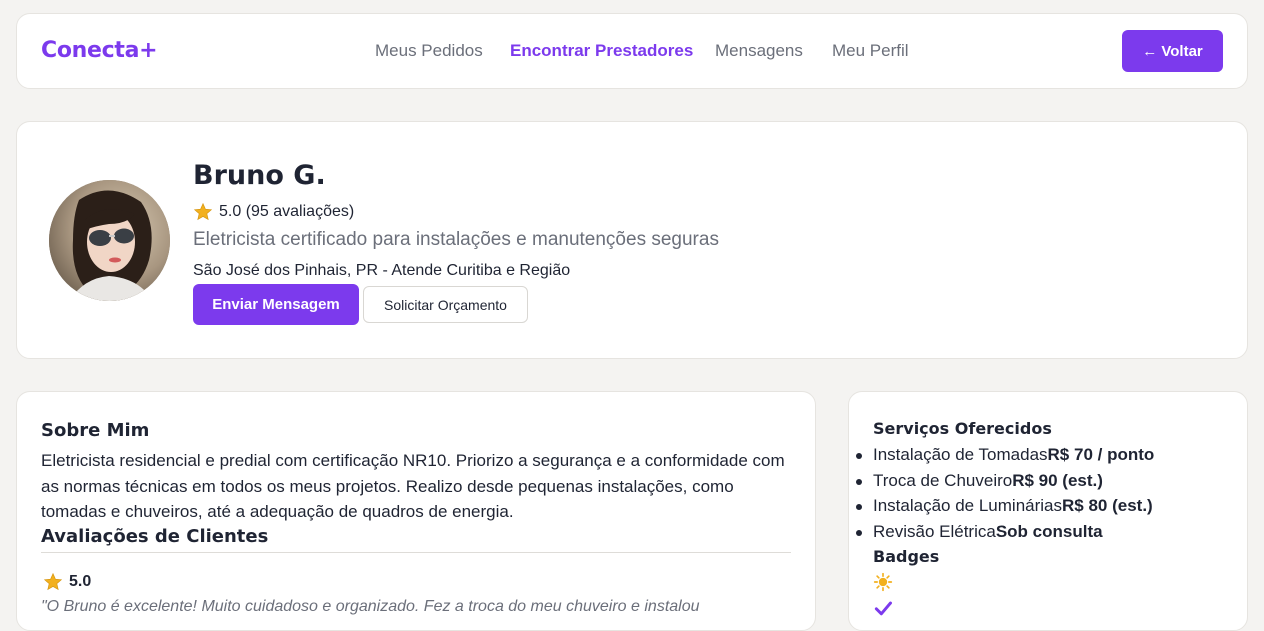 This screenshot has height=631, width=1264. I want to click on rating-text: 5.0 (95 avaliações), so click(287, 211).